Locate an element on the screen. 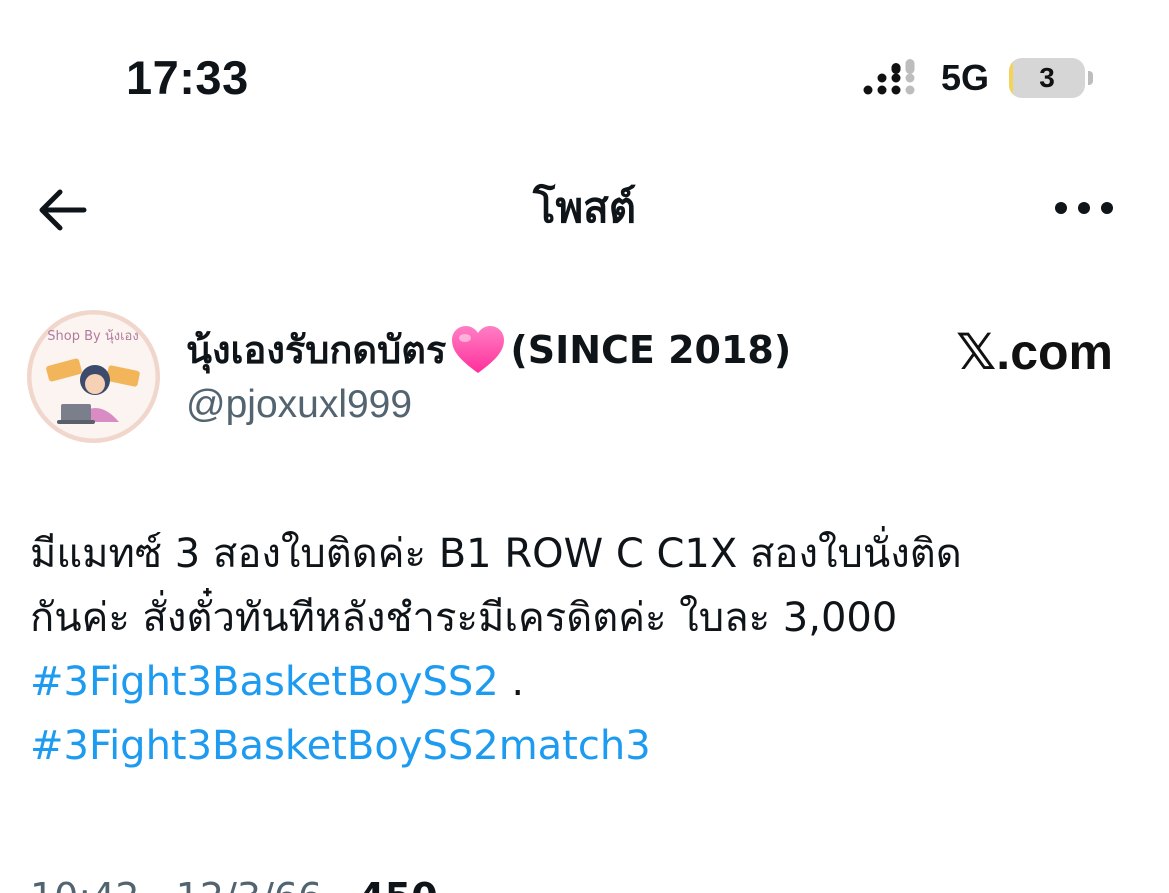  hashtag-link-2: #3Fight3BasketBoySS2match3 is located at coordinates (340, 746).